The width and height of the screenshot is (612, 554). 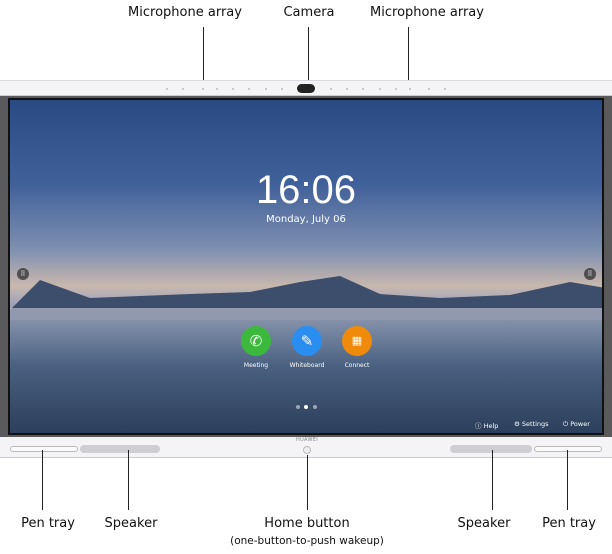 I want to click on page-dot-active, so click(x=306, y=407).